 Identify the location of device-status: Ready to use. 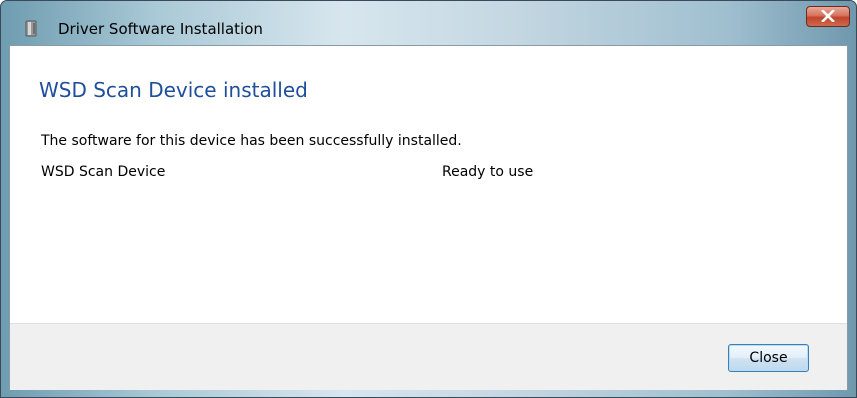
(488, 172).